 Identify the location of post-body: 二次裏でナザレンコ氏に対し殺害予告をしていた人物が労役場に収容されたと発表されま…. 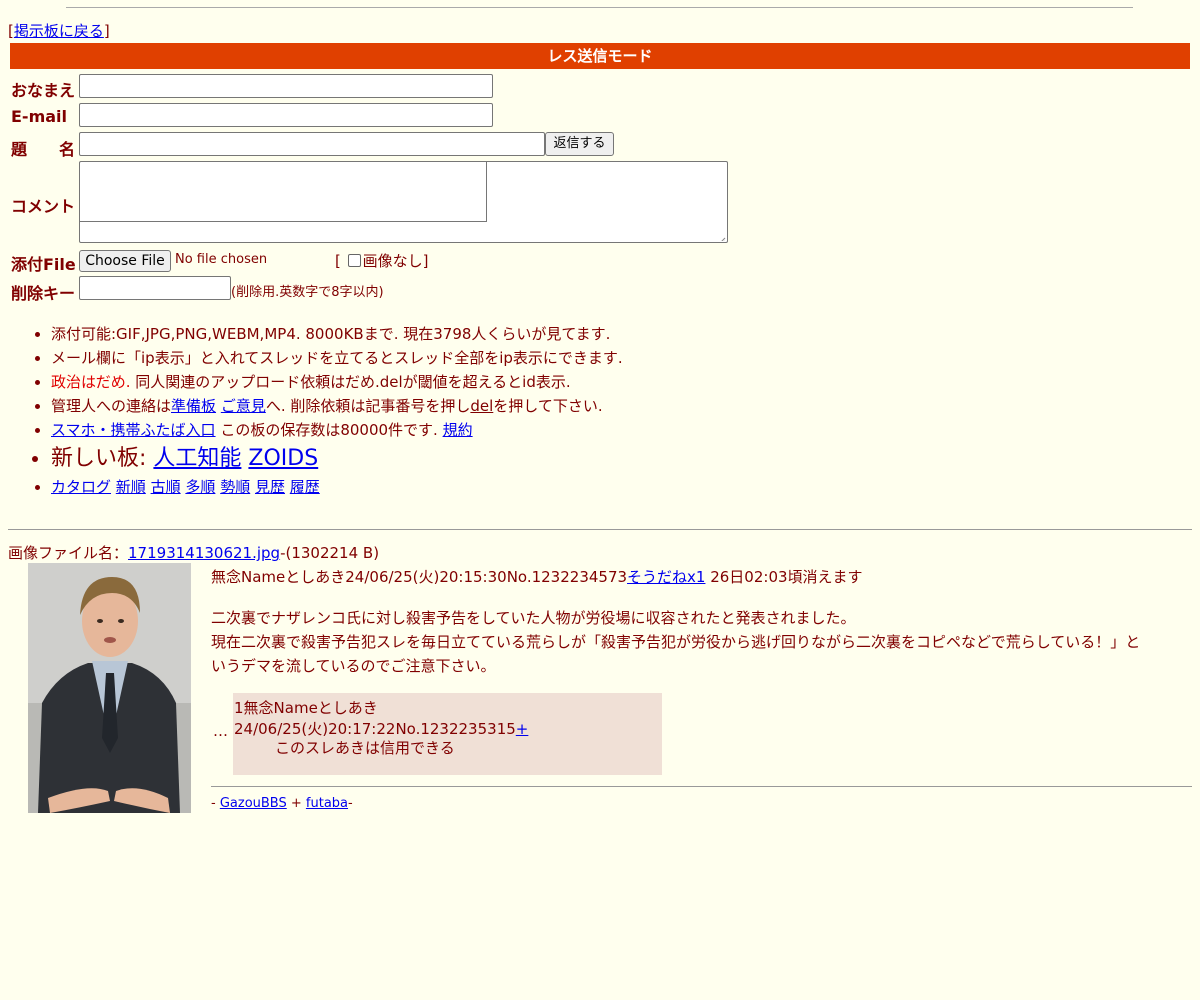
(681, 642).